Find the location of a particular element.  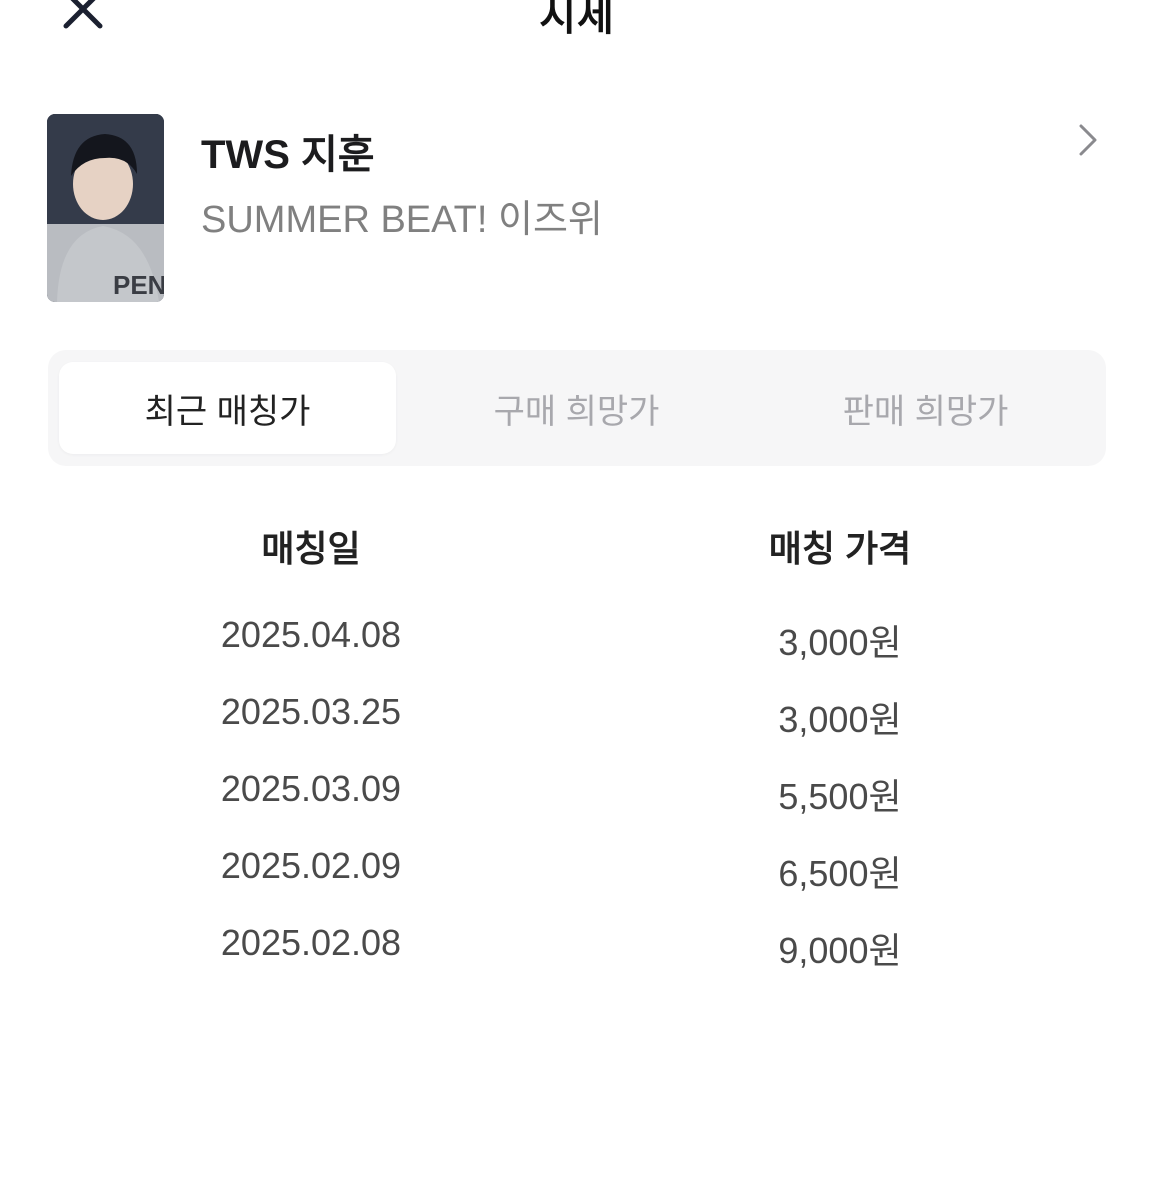

matching-date: 2025.03.25 is located at coordinates (311, 711).